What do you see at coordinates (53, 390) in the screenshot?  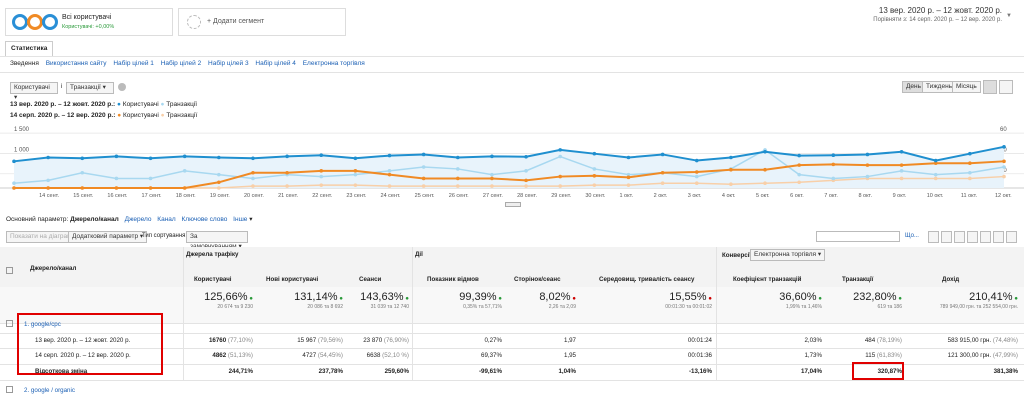 I see `row-name: google / organic` at bounding box center [53, 390].